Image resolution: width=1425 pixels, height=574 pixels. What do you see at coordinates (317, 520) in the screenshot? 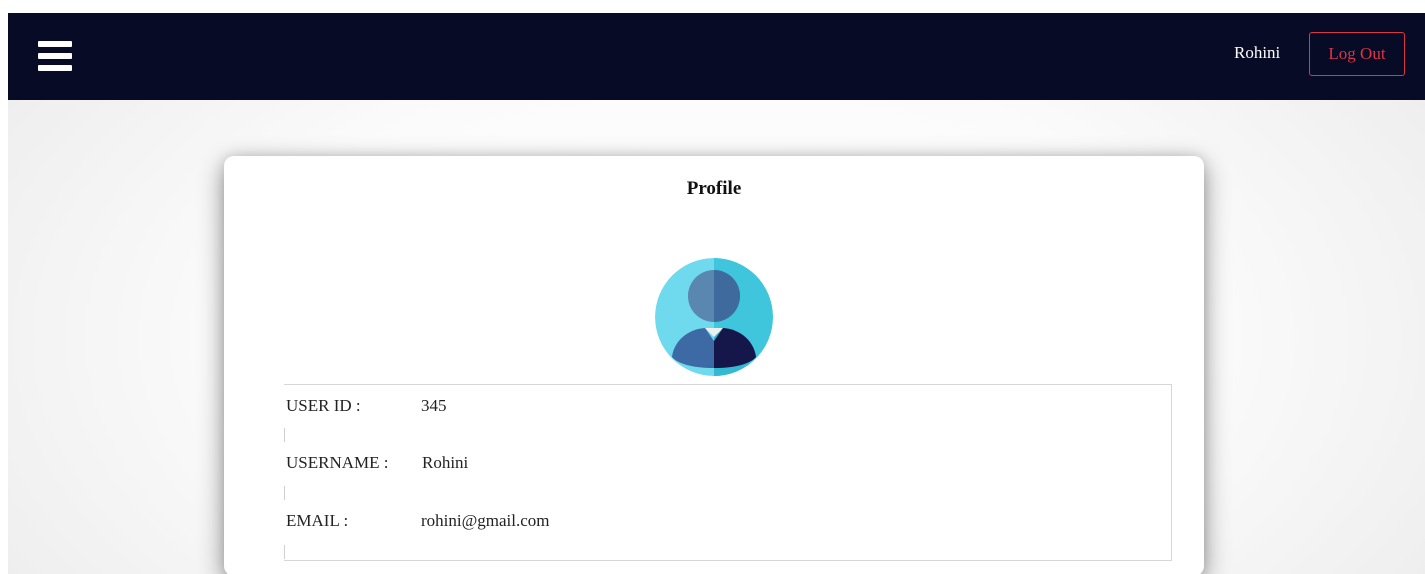
I see `email-label: EMAIL :` at bounding box center [317, 520].